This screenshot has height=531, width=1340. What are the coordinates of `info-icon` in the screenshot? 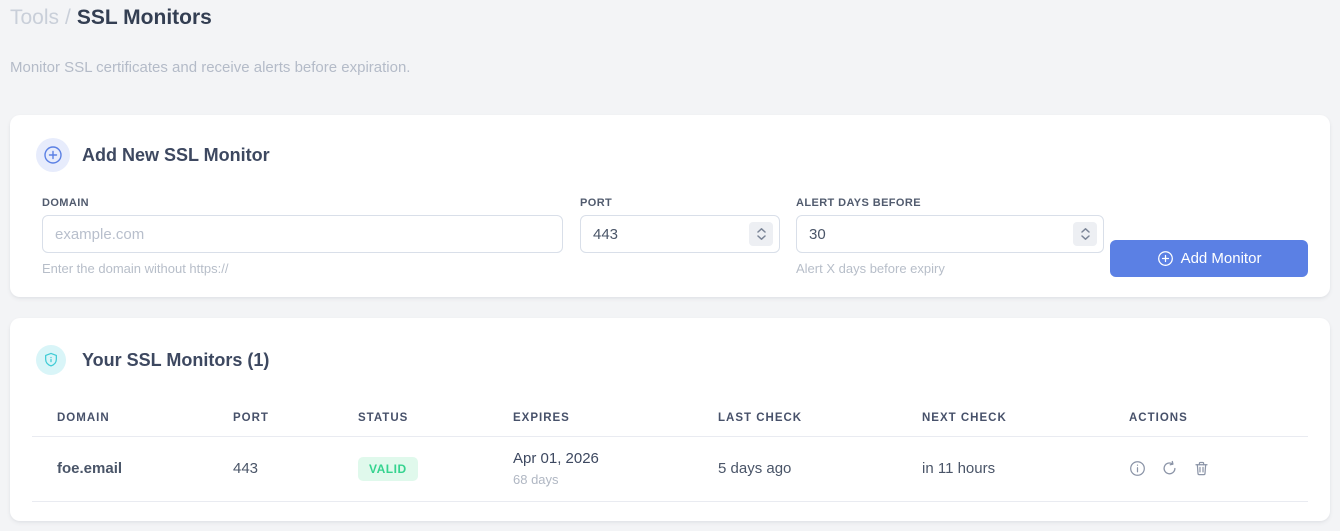 It's located at (1137, 468).